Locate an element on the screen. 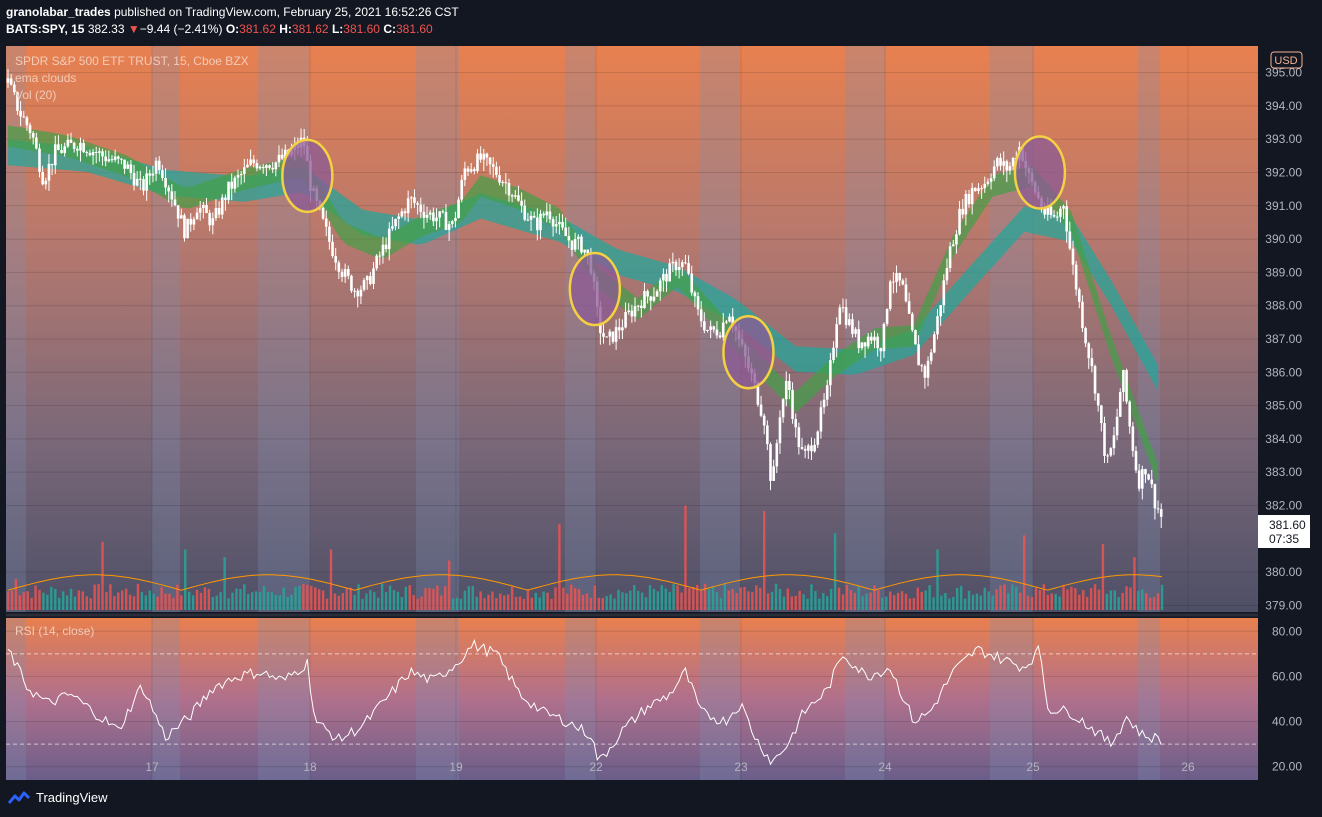 Image resolution: width=1322 pixels, height=817 pixels. low-value: 381.60 is located at coordinates (361, 29).